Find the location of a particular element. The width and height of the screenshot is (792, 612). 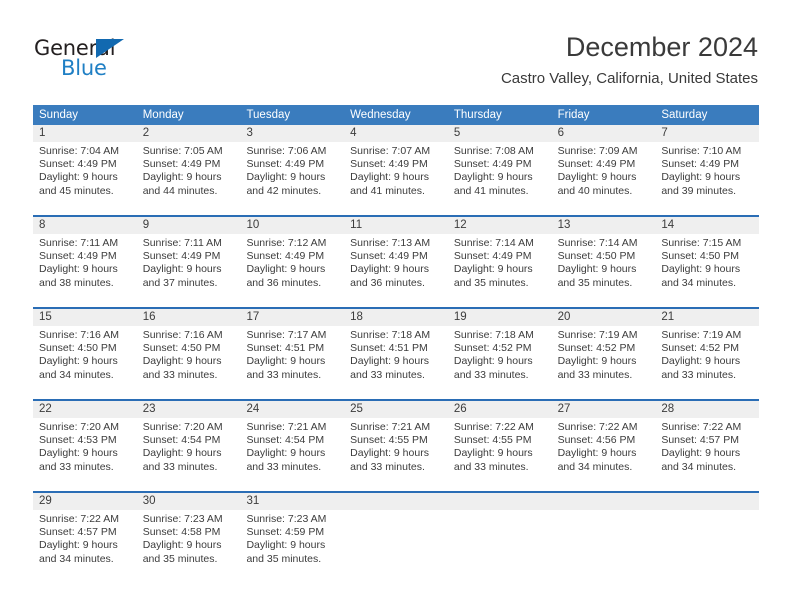

sunset-text: Sunset: 4:51 PM is located at coordinates (285, 348).